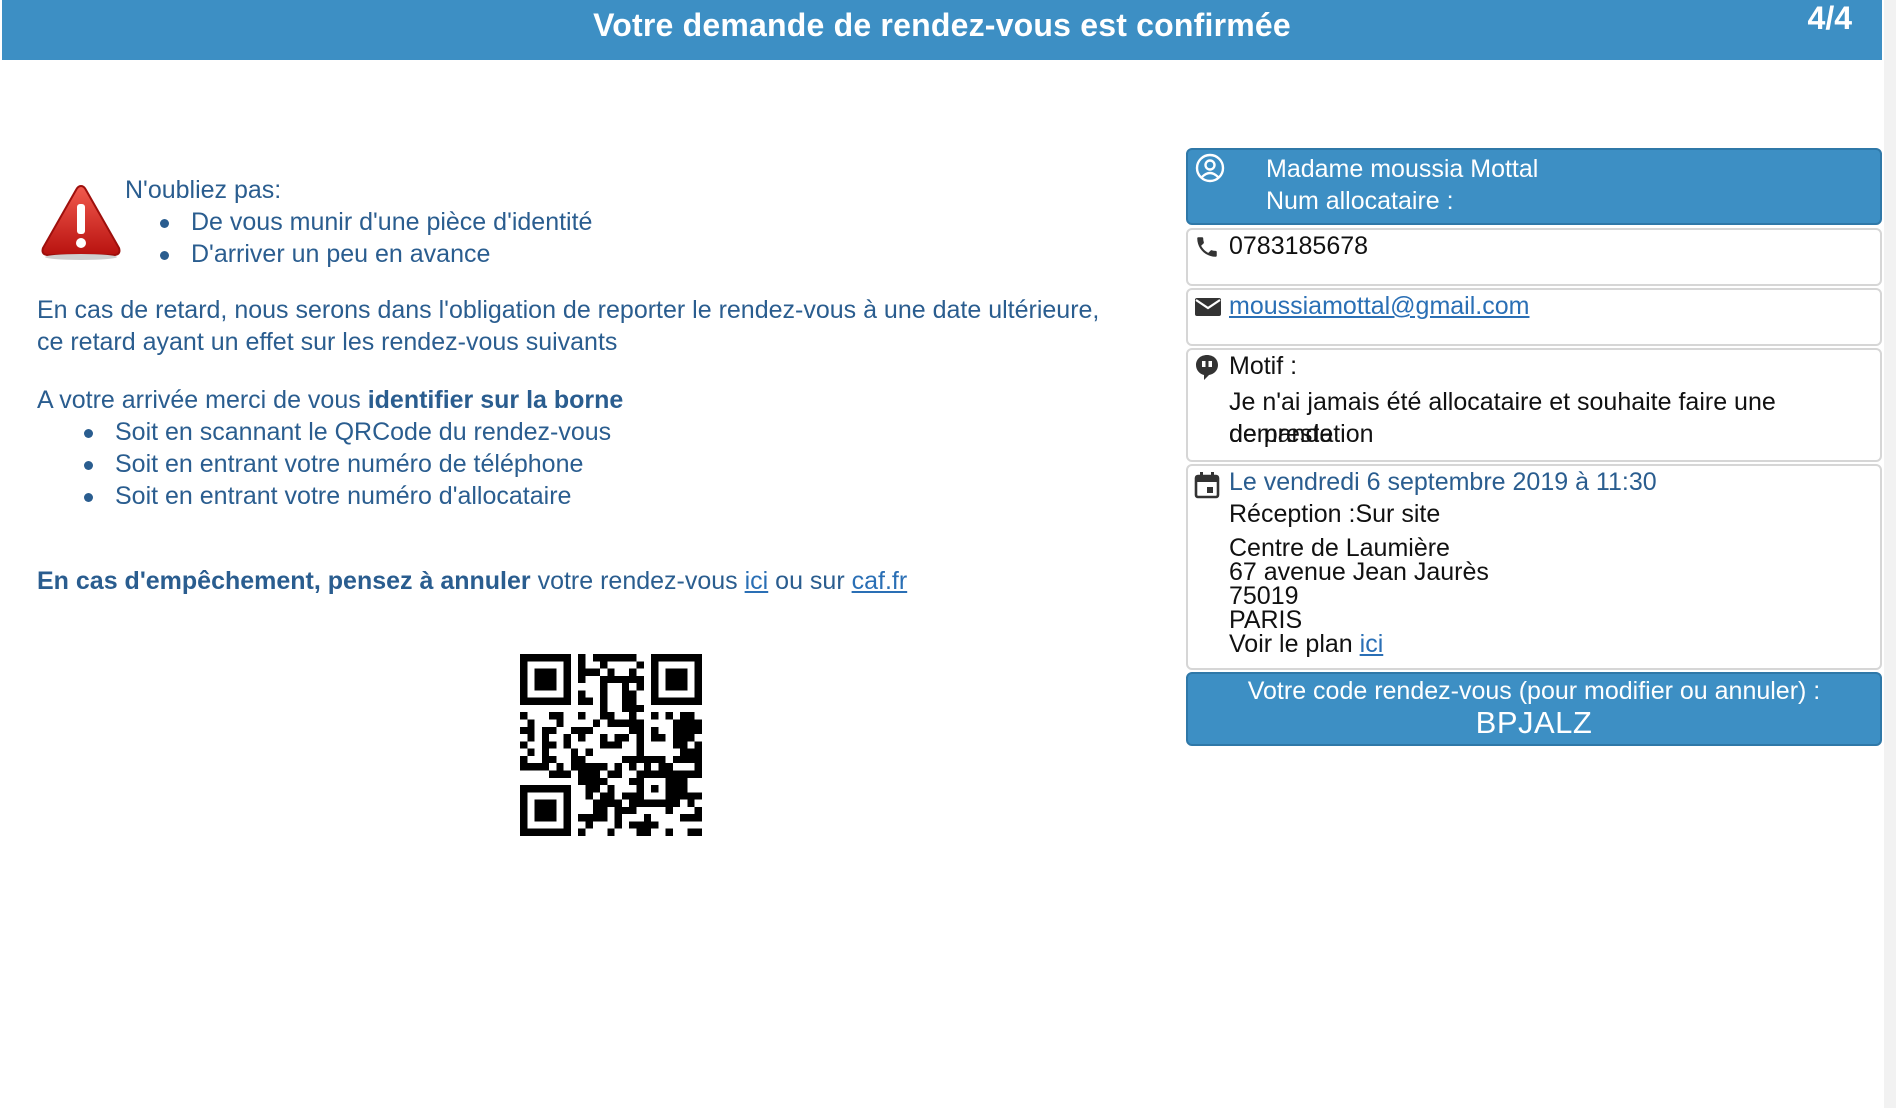  What do you see at coordinates (1207, 247) in the screenshot?
I see `phone-icon` at bounding box center [1207, 247].